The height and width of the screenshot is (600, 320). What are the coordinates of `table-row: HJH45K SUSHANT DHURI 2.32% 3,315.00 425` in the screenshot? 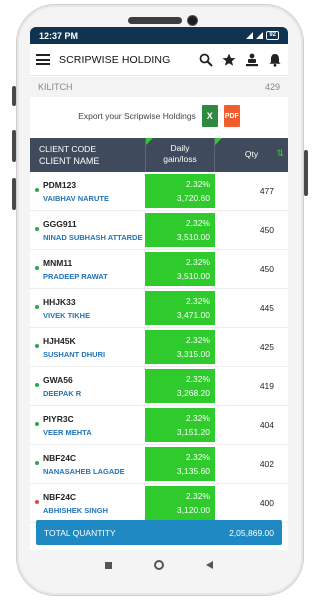 It's located at (159, 347).